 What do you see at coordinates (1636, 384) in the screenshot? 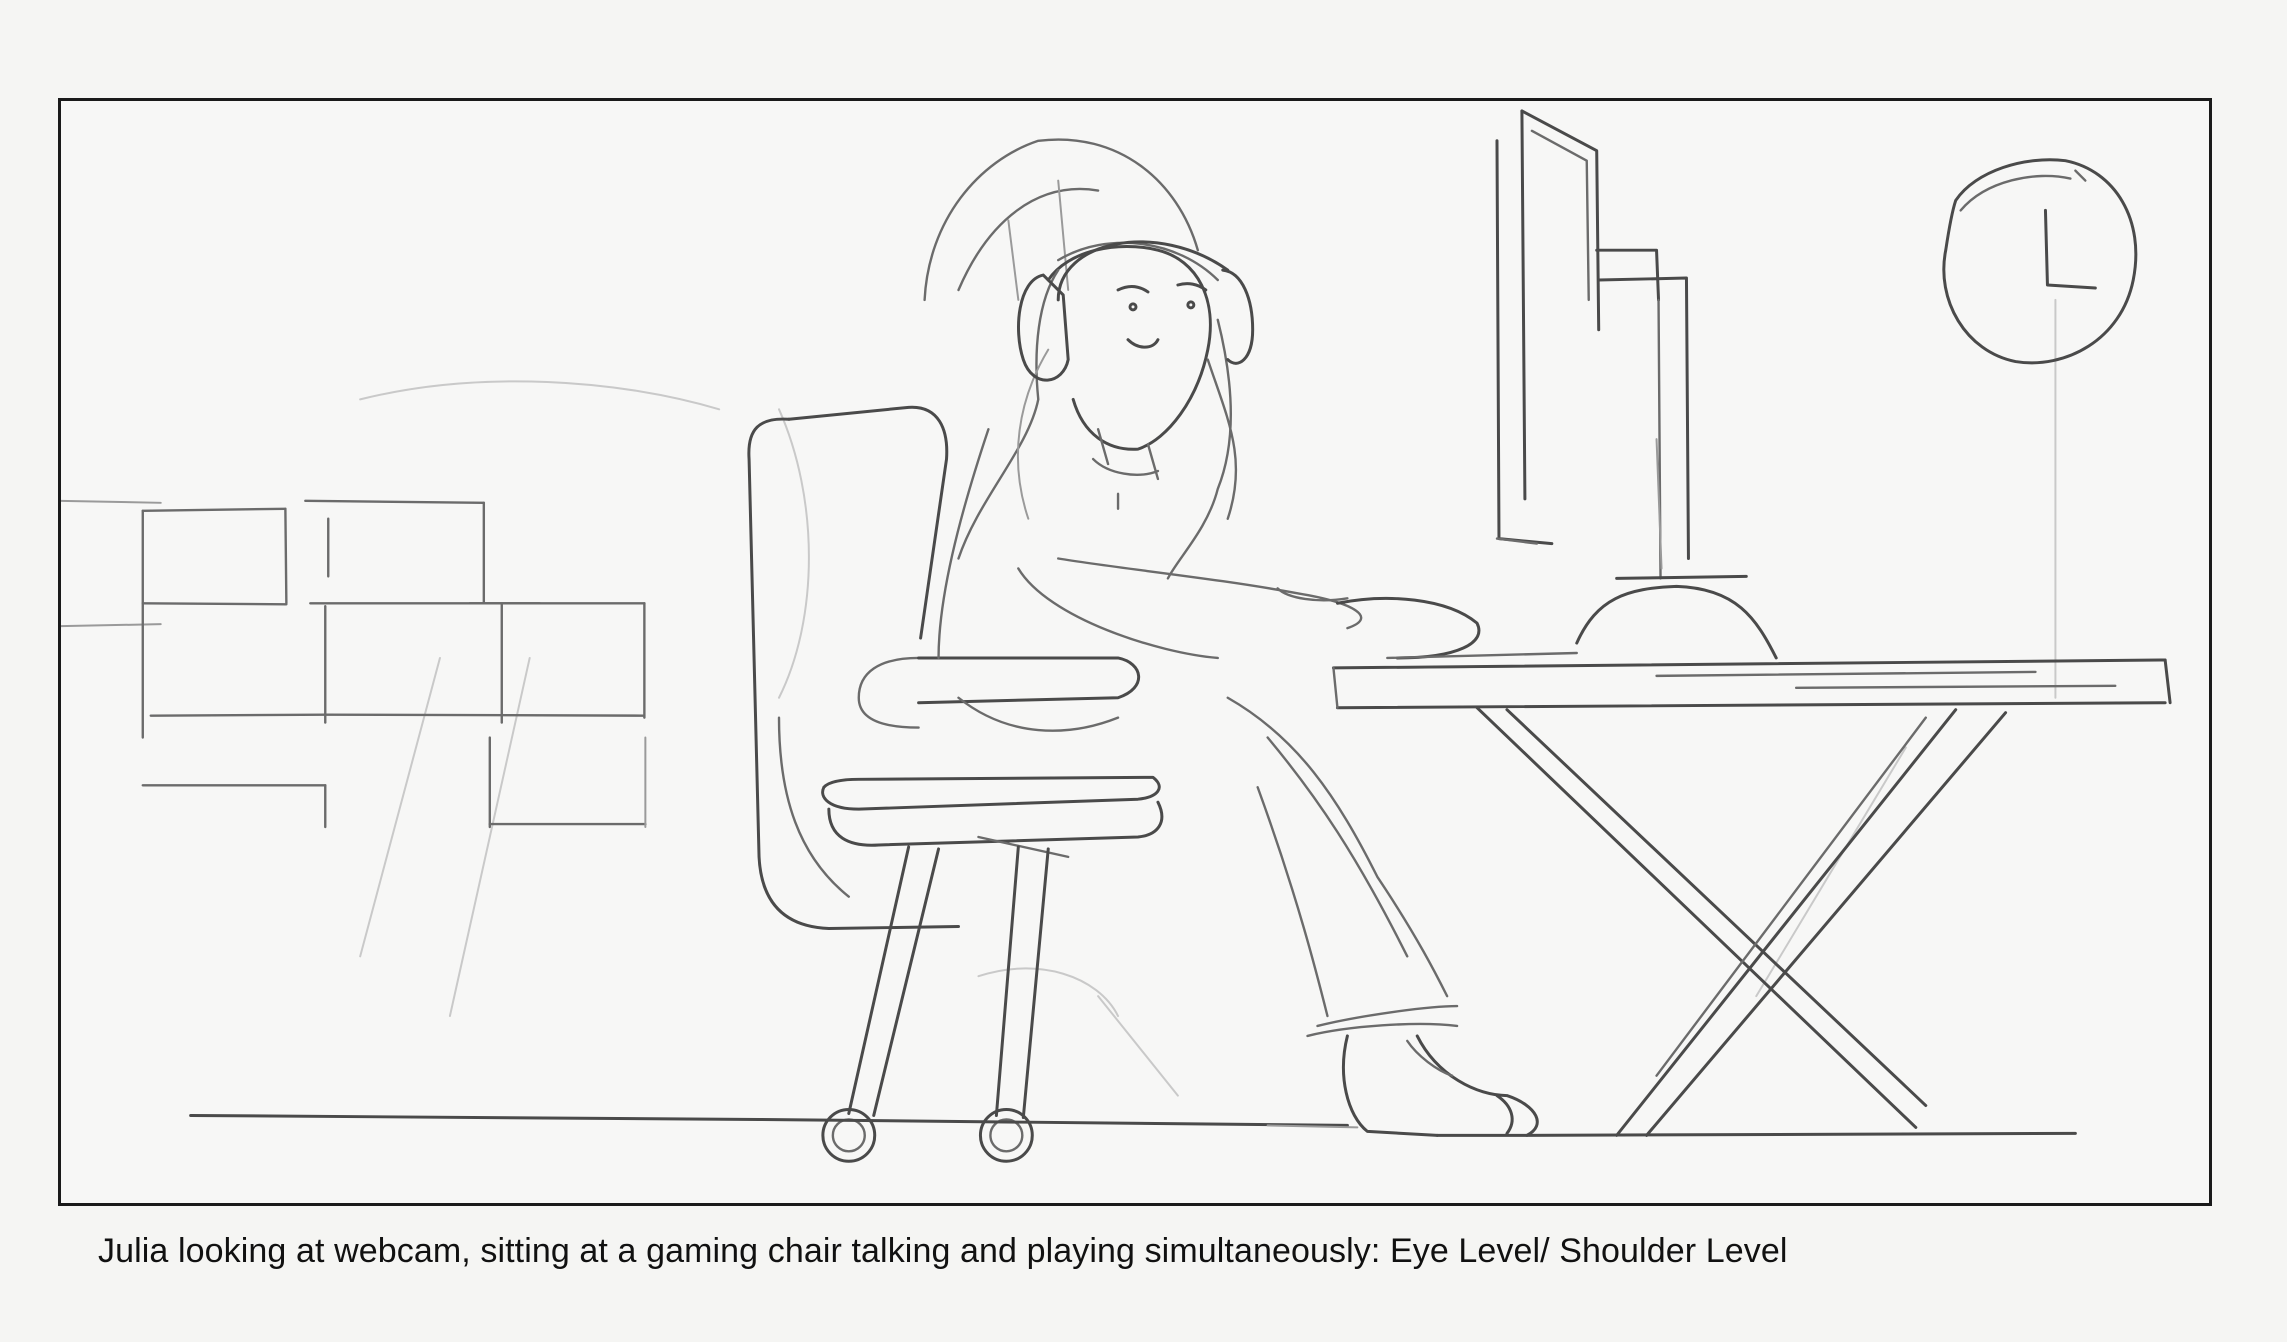
I see `computer-monitor` at bounding box center [1636, 384].